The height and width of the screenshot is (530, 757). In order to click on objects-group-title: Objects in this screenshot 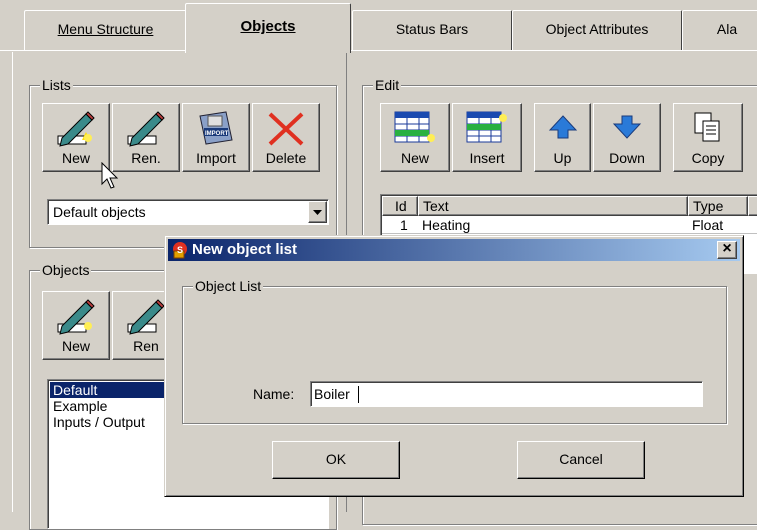, I will do `click(66, 270)`.